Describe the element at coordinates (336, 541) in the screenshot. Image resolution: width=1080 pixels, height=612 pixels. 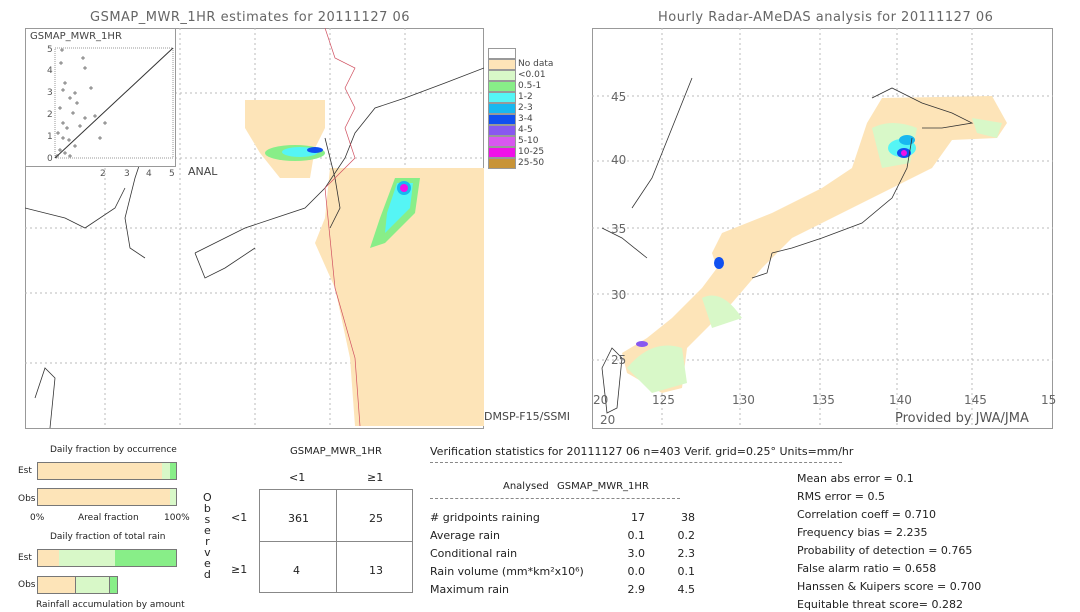
I see `contingency-table: 361 25 4 13` at that location.